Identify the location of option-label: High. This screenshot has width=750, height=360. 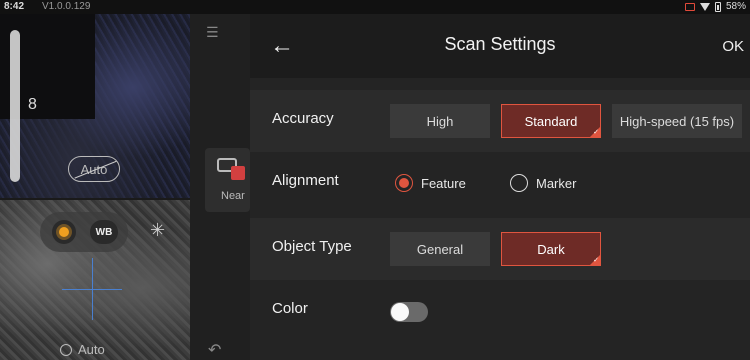
(440, 121).